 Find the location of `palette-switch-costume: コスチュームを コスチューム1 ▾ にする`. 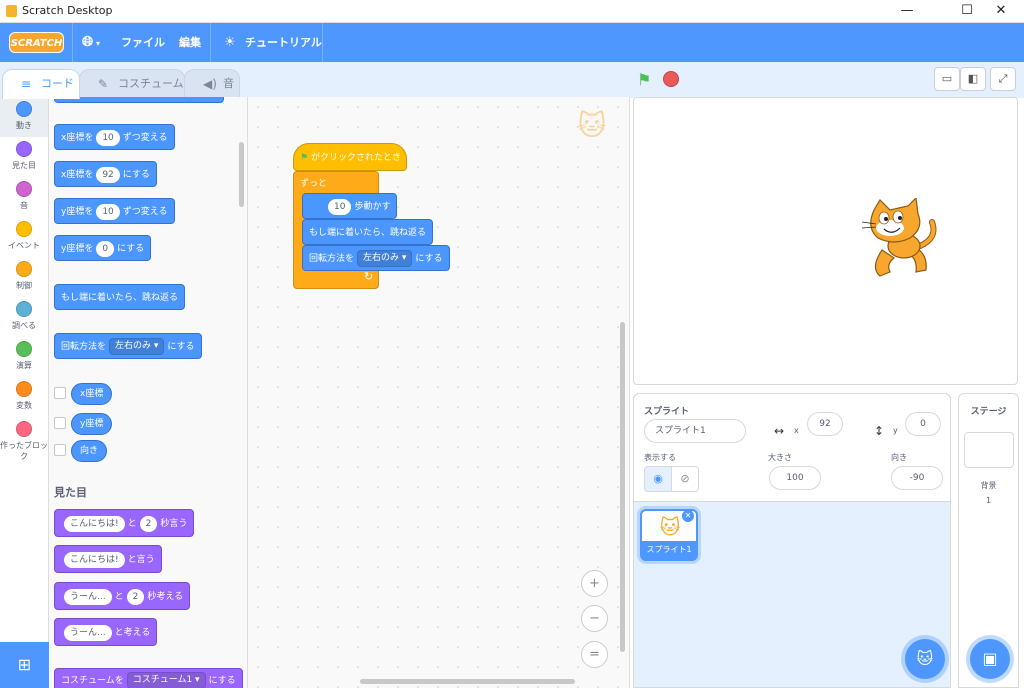

palette-switch-costume: コスチュームを コスチューム1 ▾ にする is located at coordinates (148, 678).